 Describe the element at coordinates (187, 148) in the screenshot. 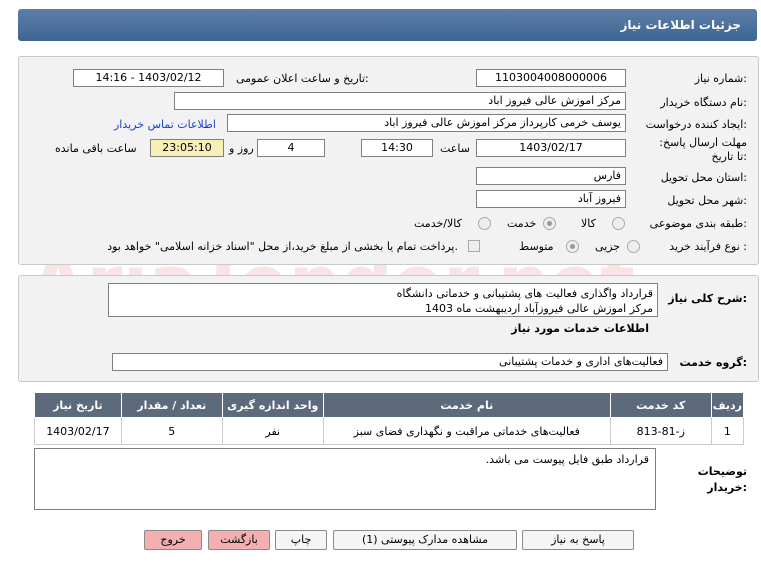

I see `remaining-time-field: 23:05:10` at that location.